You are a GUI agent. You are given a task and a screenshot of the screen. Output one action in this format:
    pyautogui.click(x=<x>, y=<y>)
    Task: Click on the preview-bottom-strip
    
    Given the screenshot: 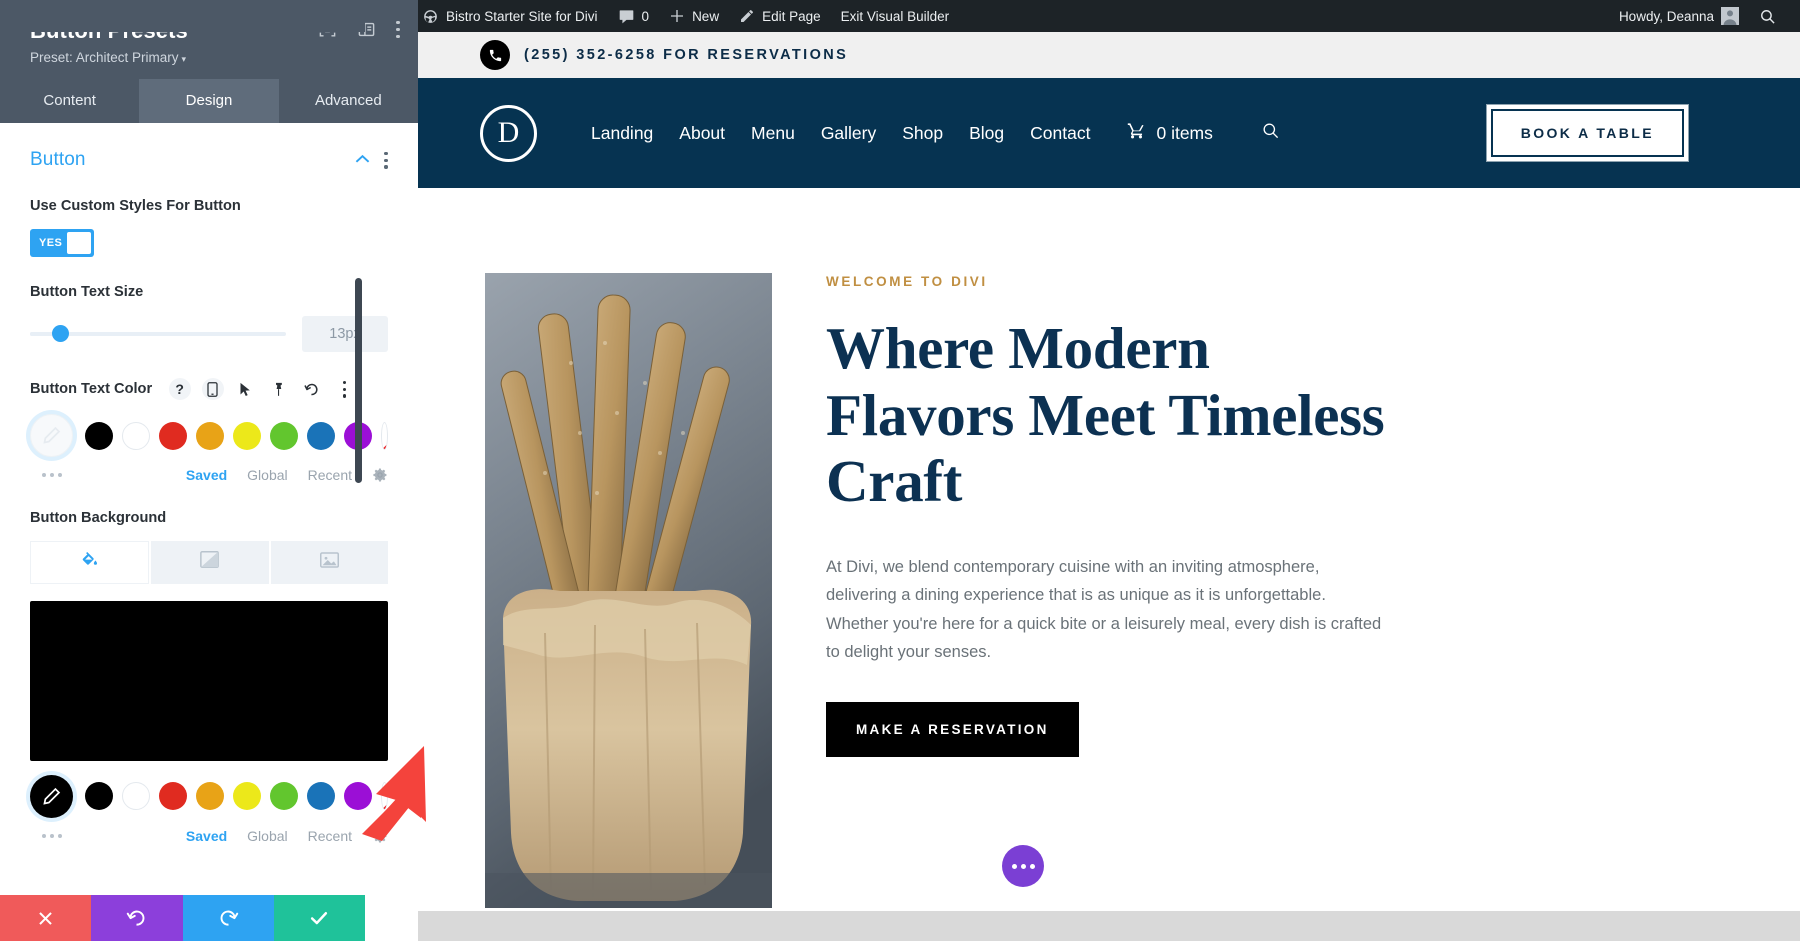 What is the action you would take?
    pyautogui.click(x=1082, y=926)
    